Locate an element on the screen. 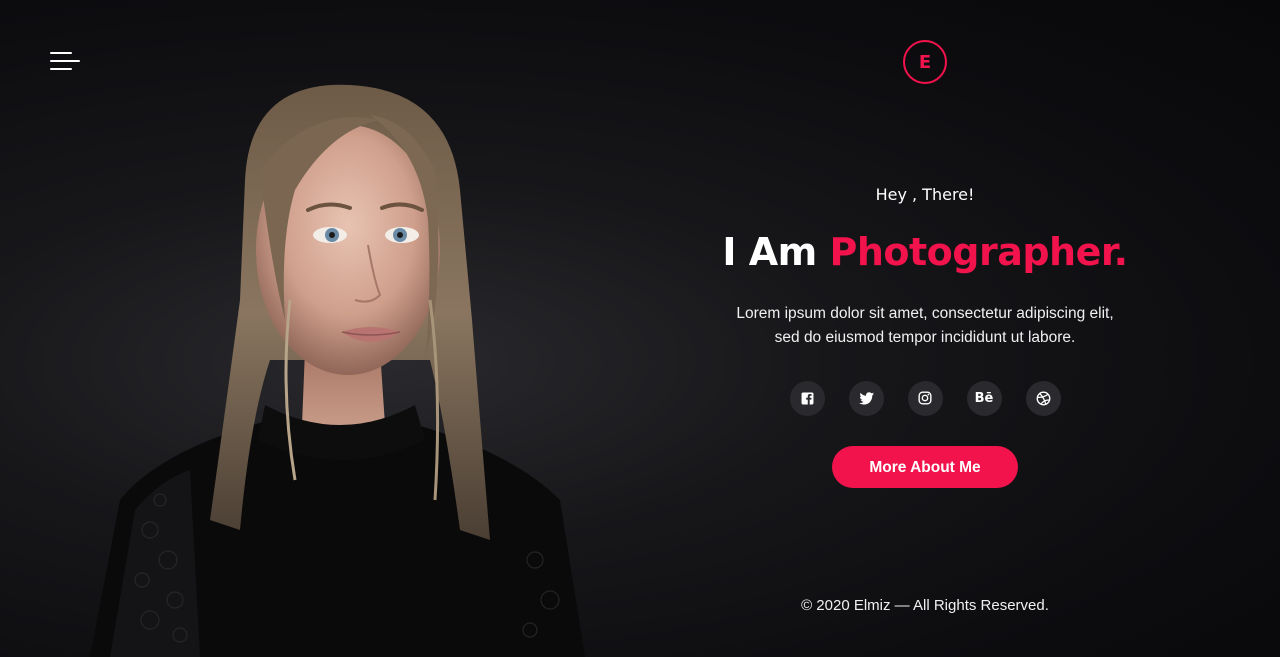 Image resolution: width=1280 pixels, height=657 pixels. headline-prefix: I Am is located at coordinates (769, 252).